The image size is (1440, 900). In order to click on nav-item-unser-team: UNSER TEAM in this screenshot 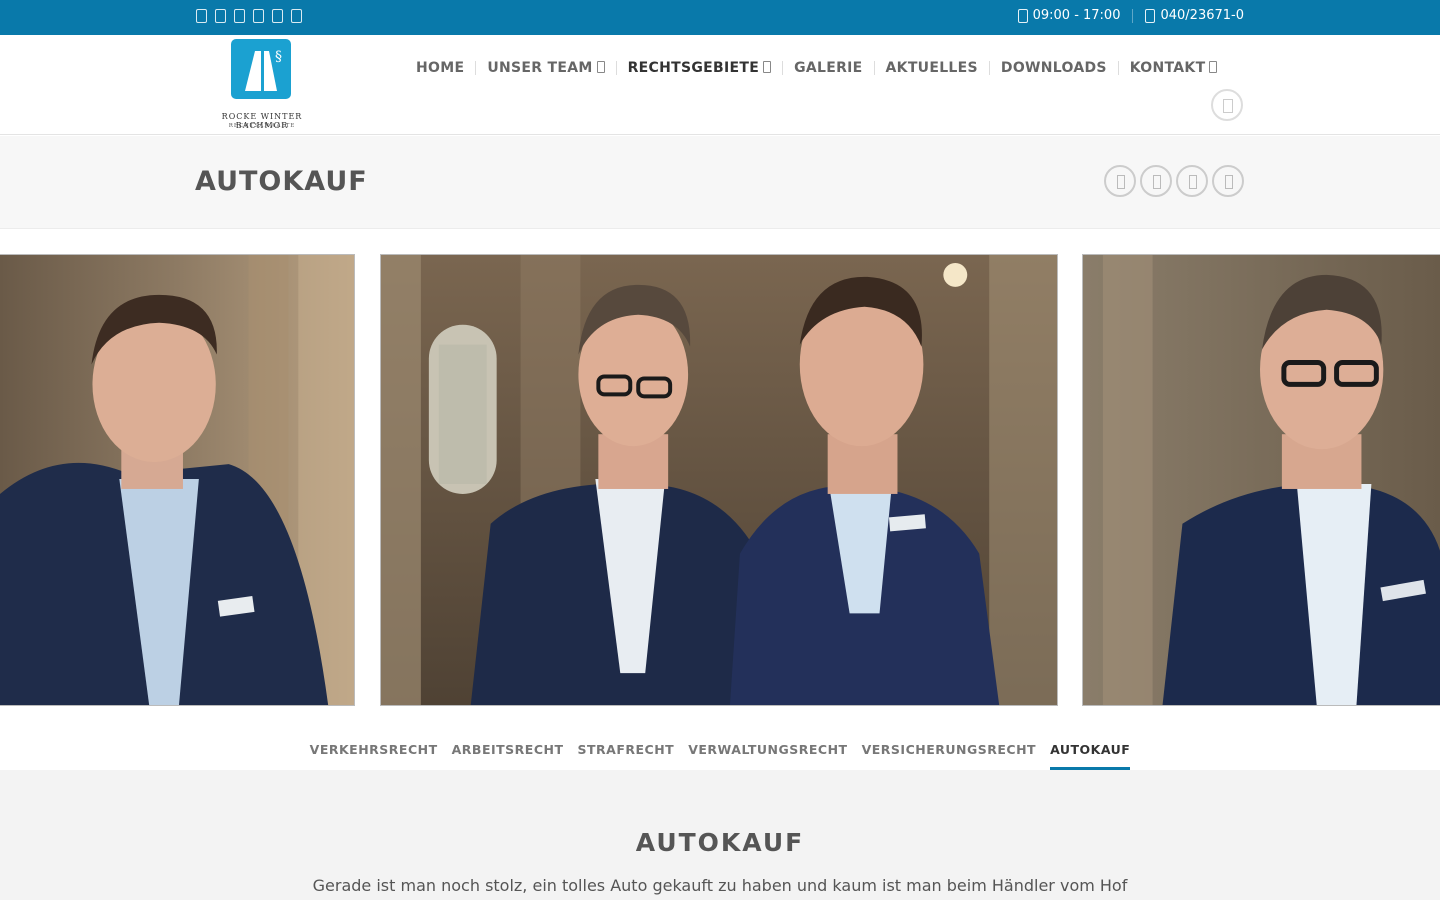, I will do `click(546, 68)`.